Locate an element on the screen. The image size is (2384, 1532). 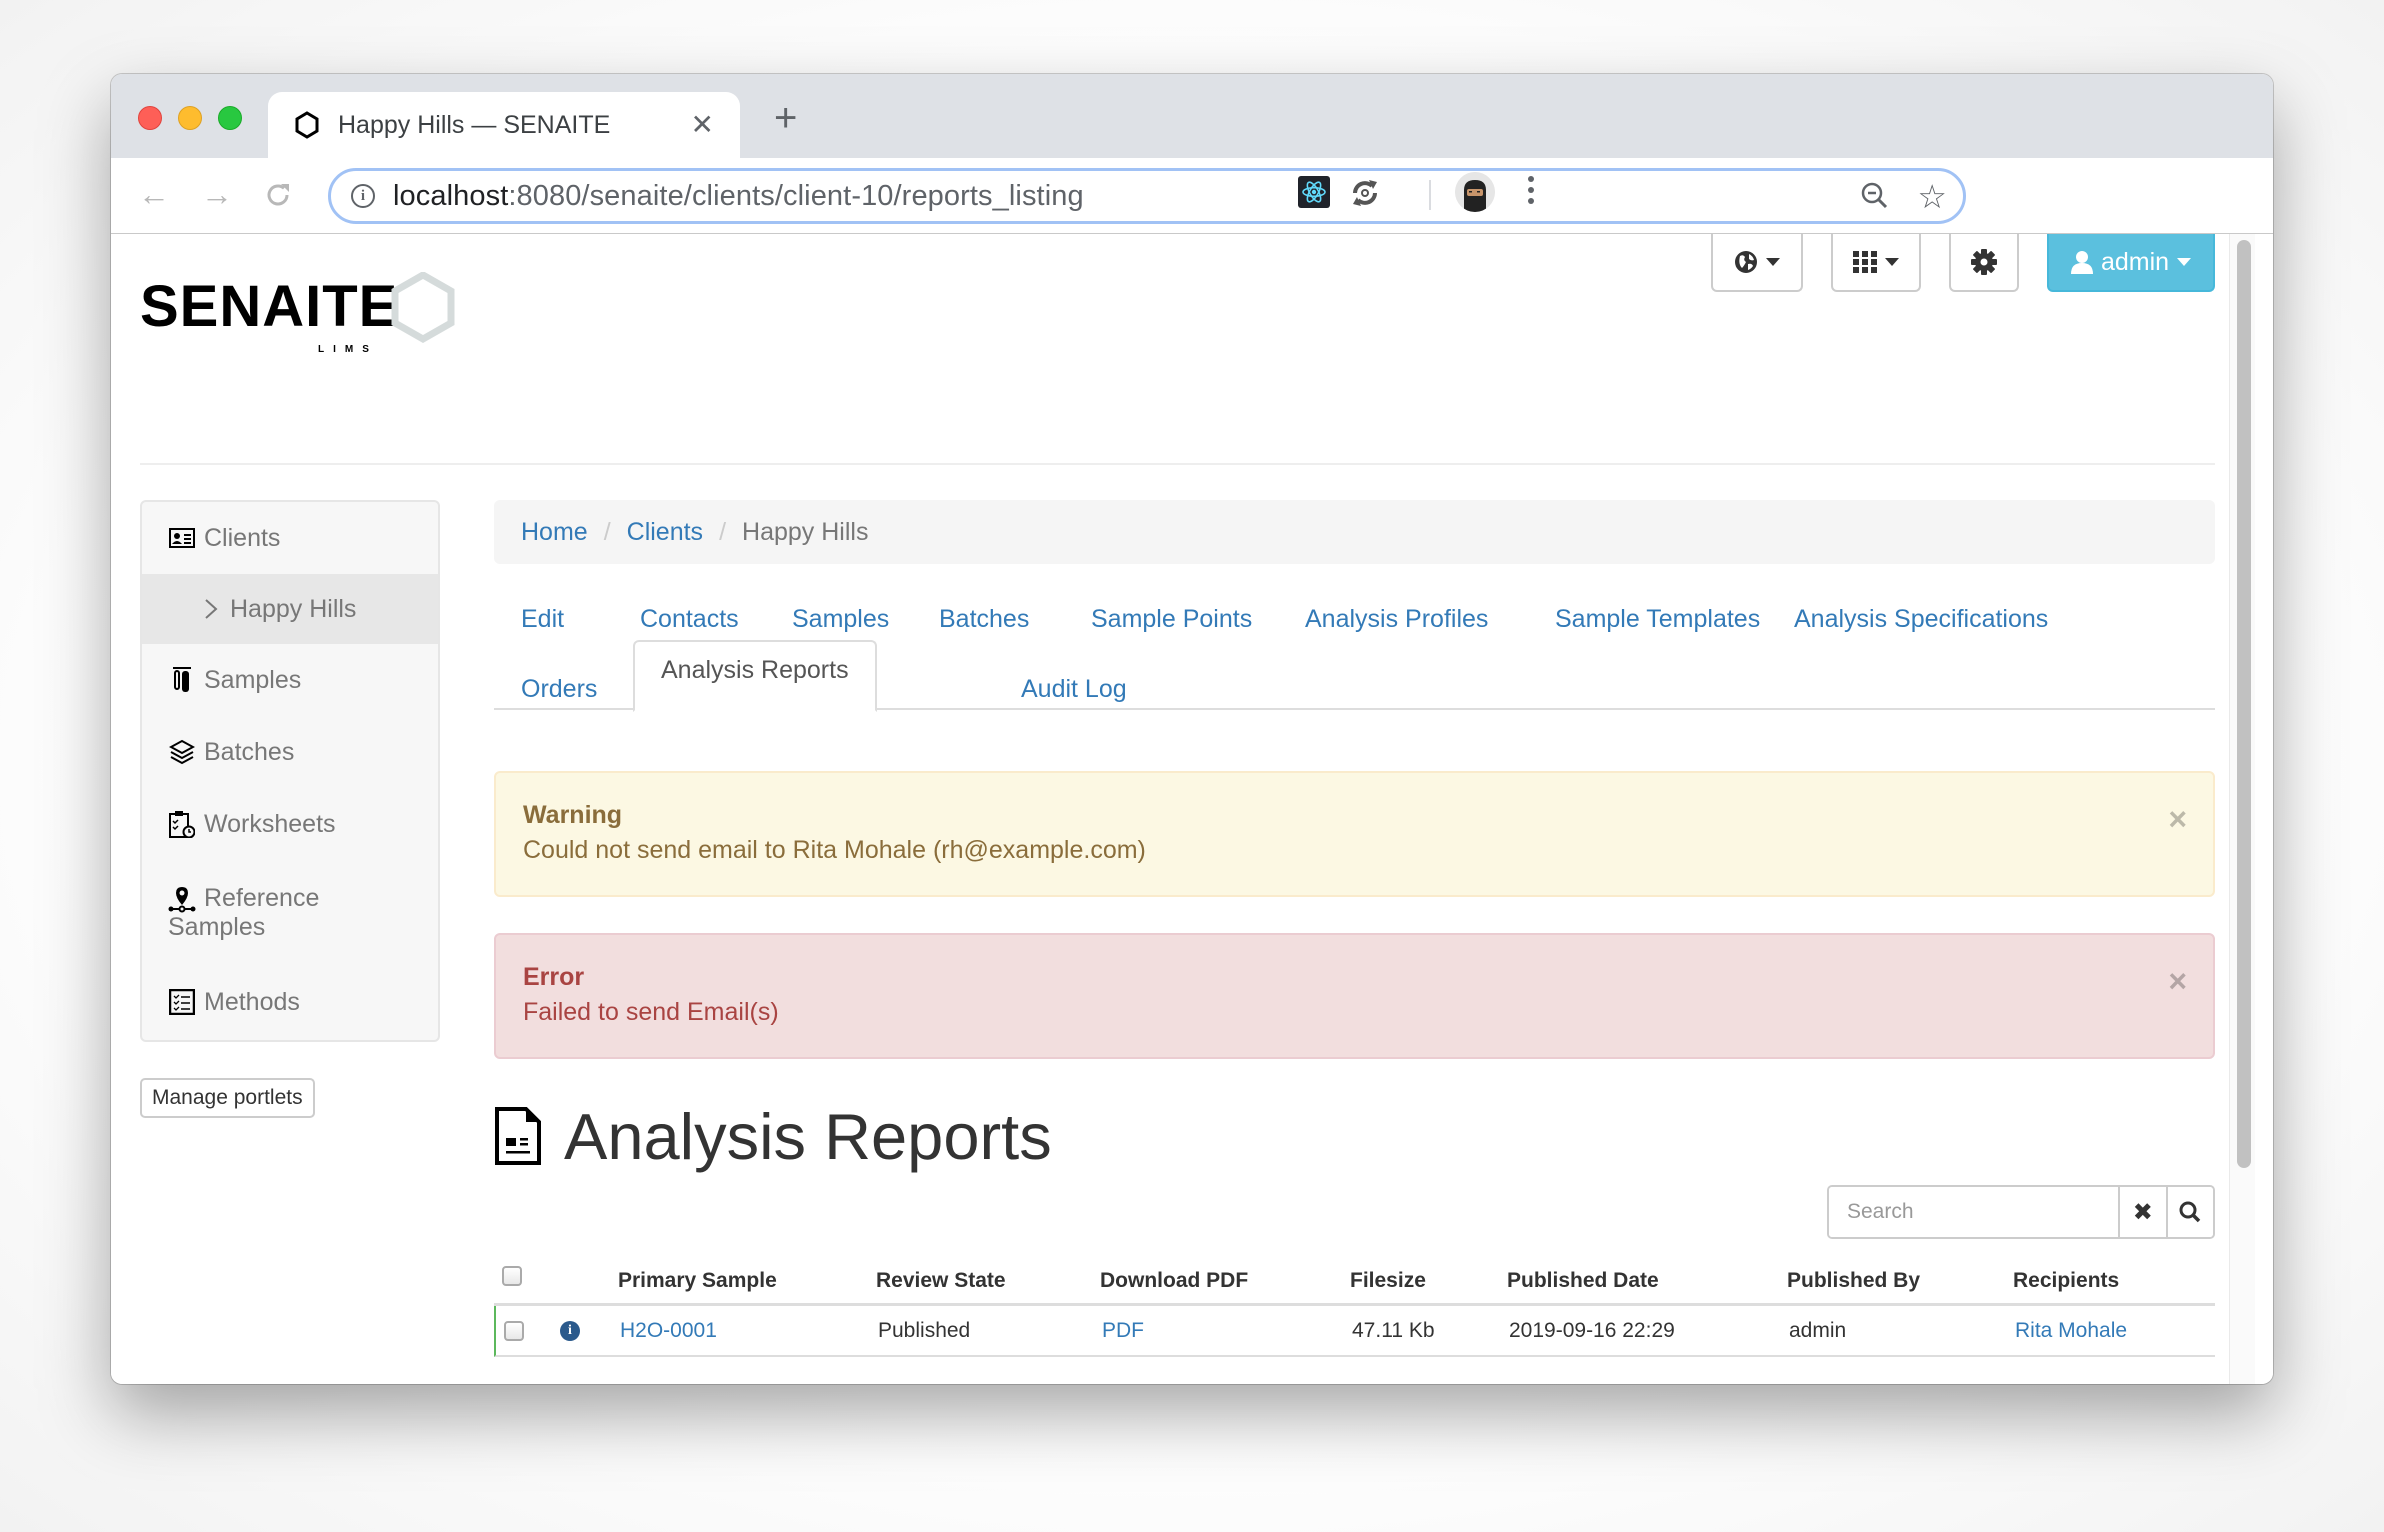
breadcrumb: Home / Clients / Happy Hills is located at coordinates (1354, 532).